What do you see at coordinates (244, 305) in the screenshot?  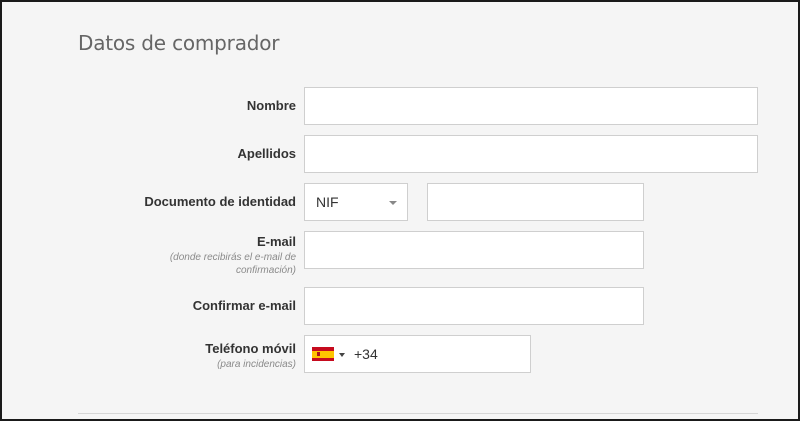 I see `confirmar-email-label: Confirmar e-mail` at bounding box center [244, 305].